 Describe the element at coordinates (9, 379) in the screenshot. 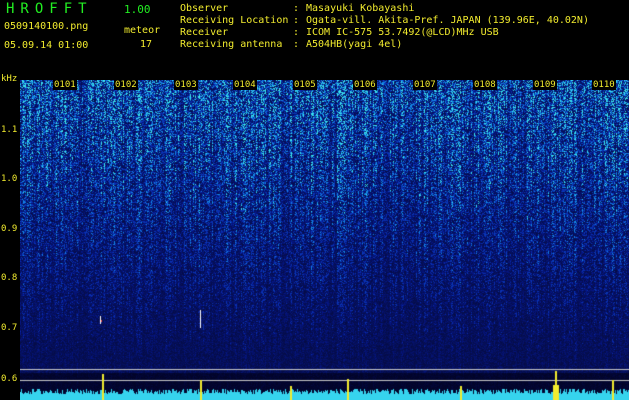

I see `y-tick-label: 0.6` at that location.